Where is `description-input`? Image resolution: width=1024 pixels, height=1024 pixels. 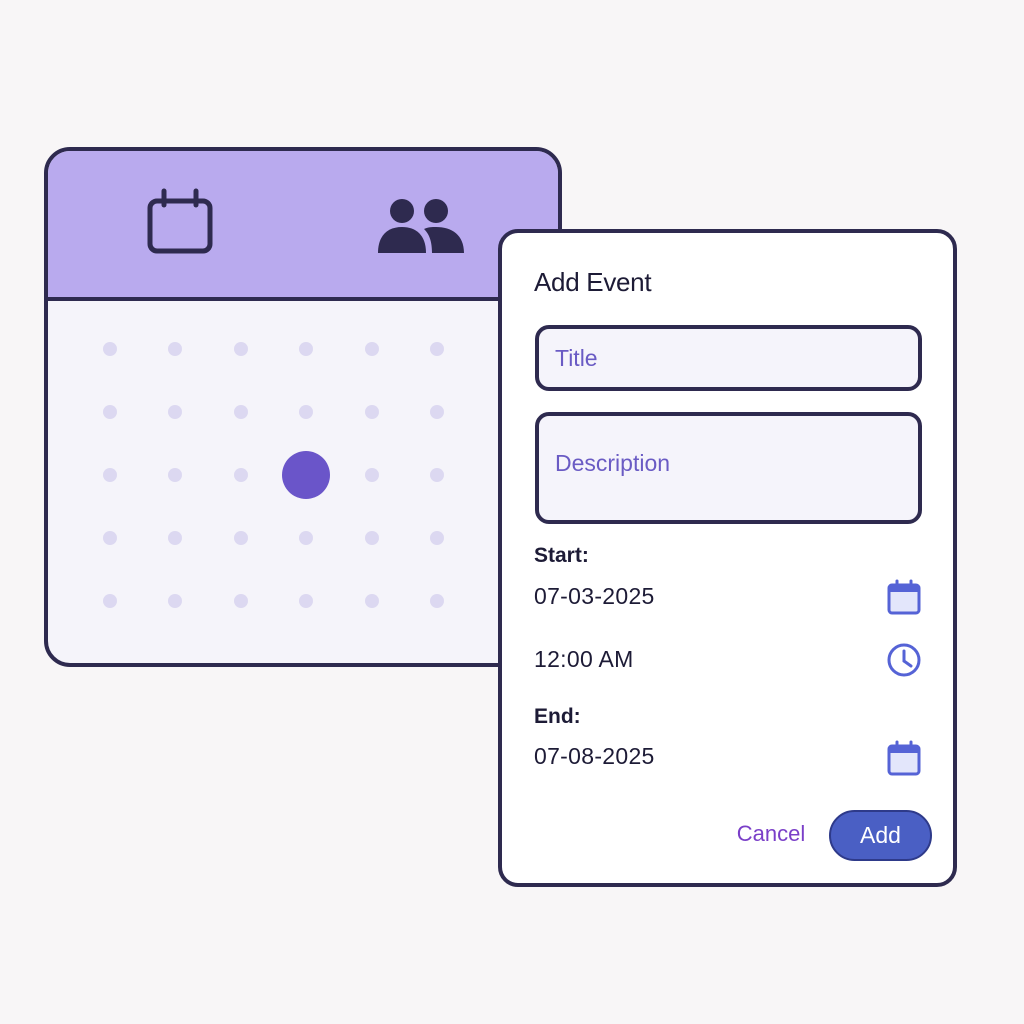 description-input is located at coordinates (728, 468).